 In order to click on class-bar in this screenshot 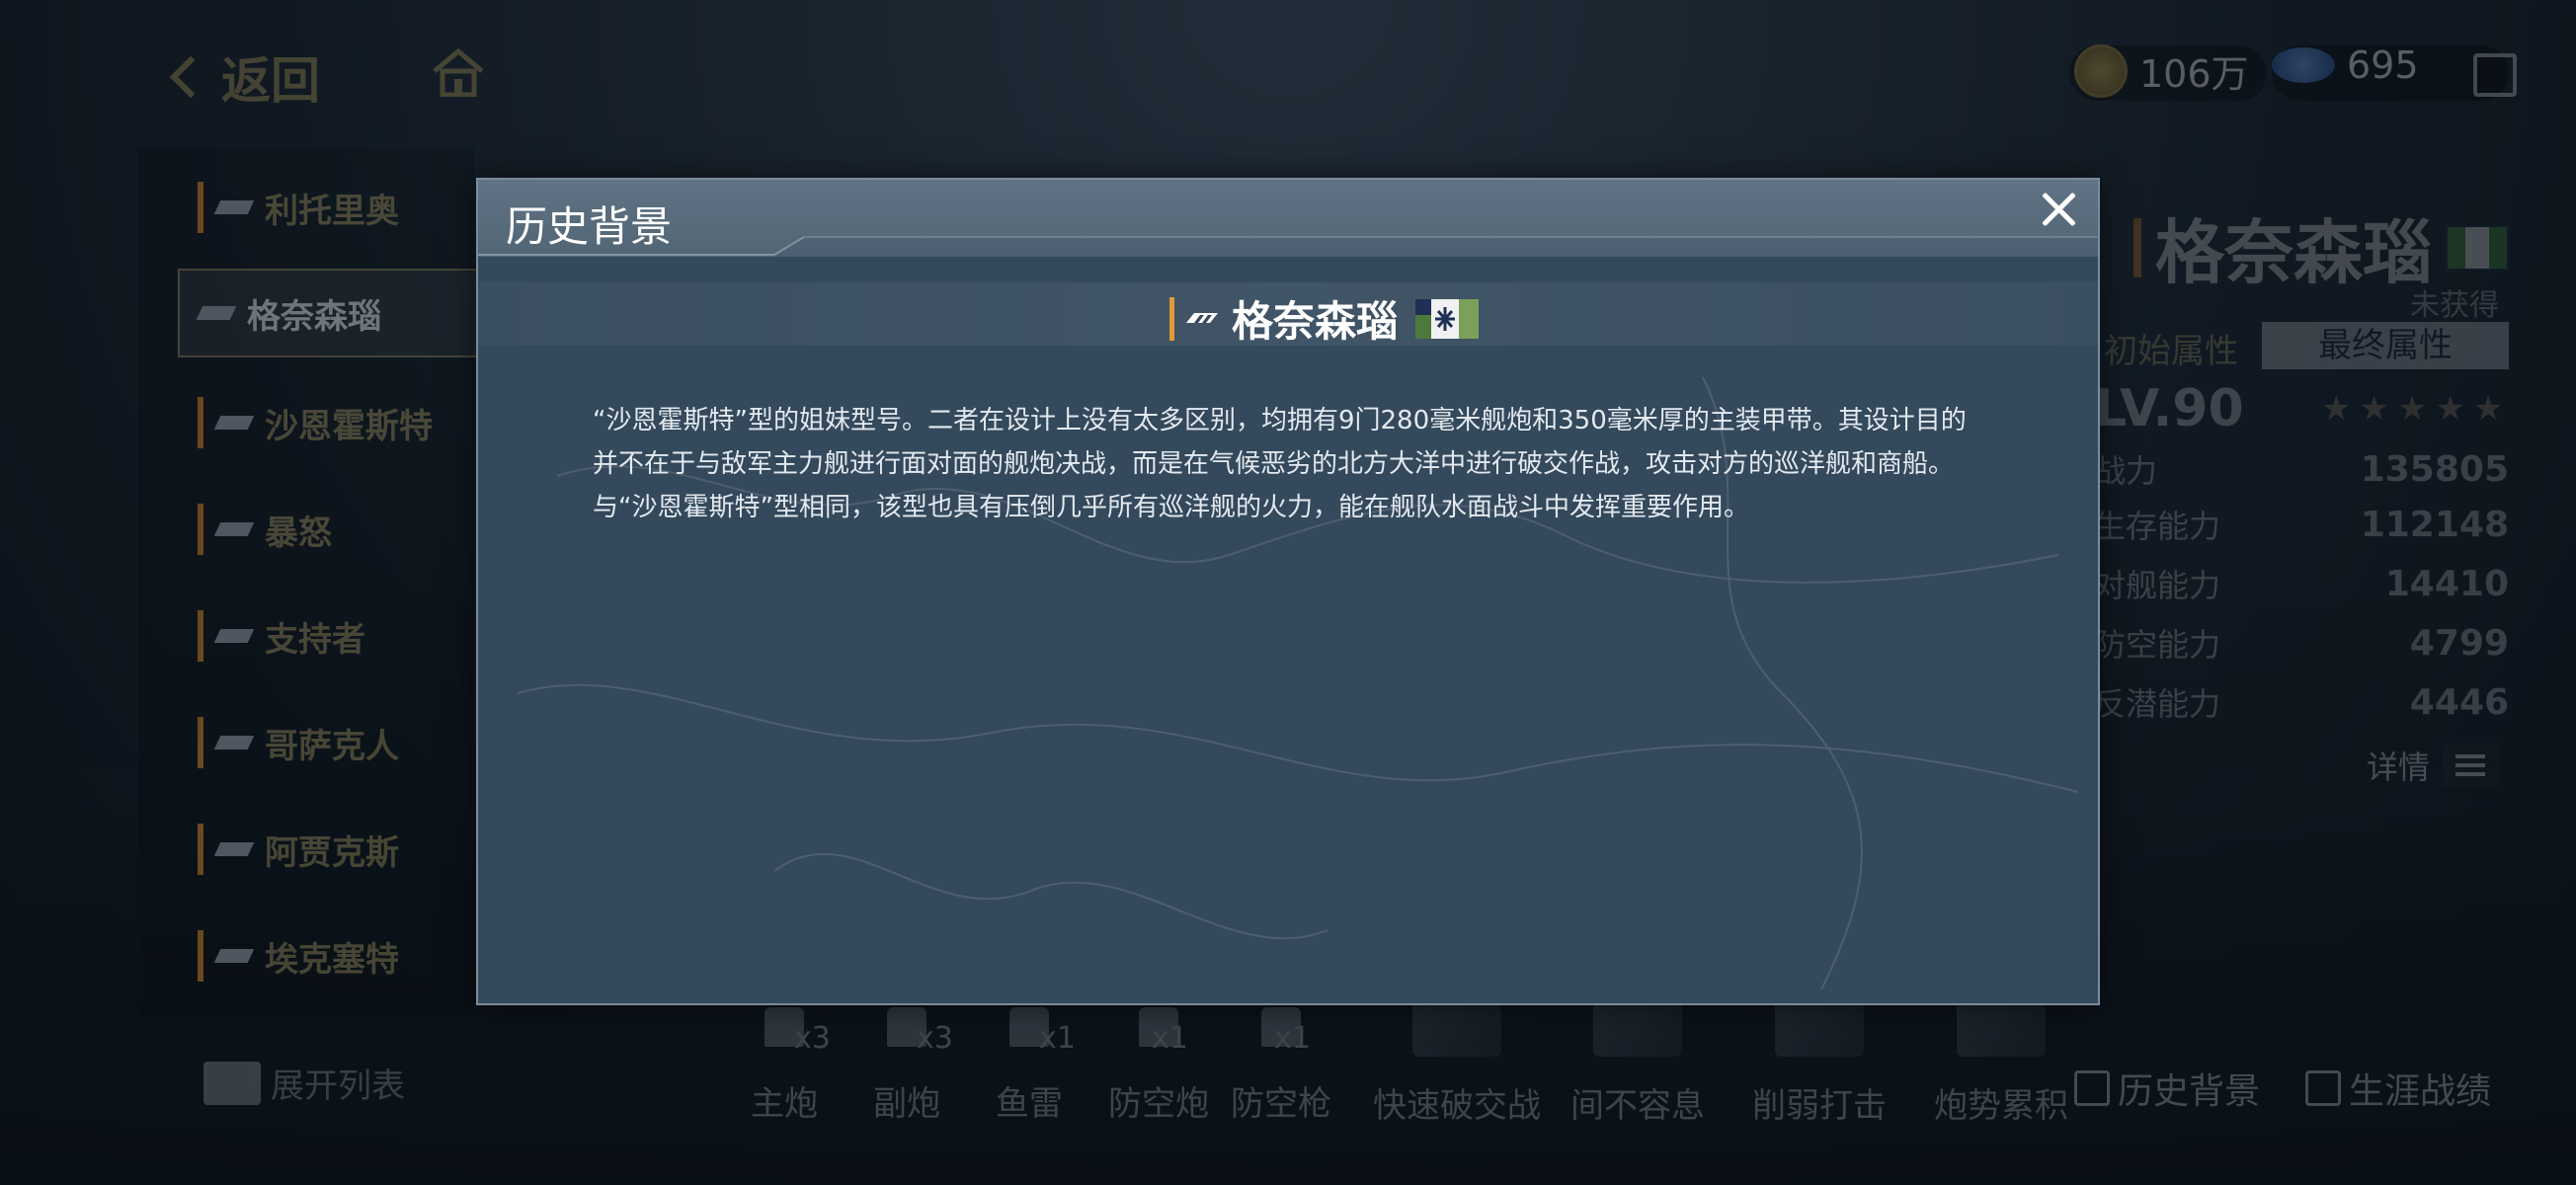, I will do `click(1171, 318)`.